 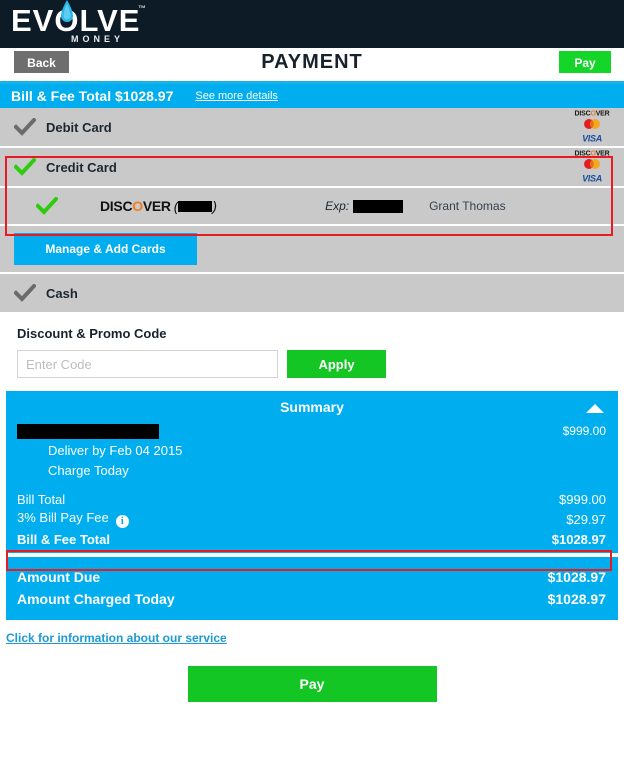 I want to click on discover-logo-small-2: DISCOVER, so click(x=592, y=154).